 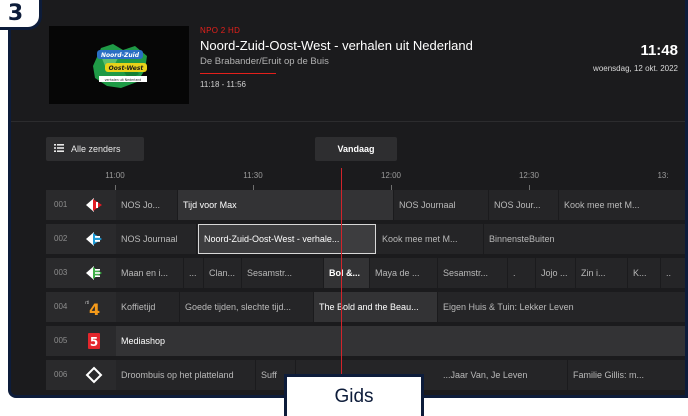 I want to click on program-cell: Mediashop, so click(x=400, y=341).